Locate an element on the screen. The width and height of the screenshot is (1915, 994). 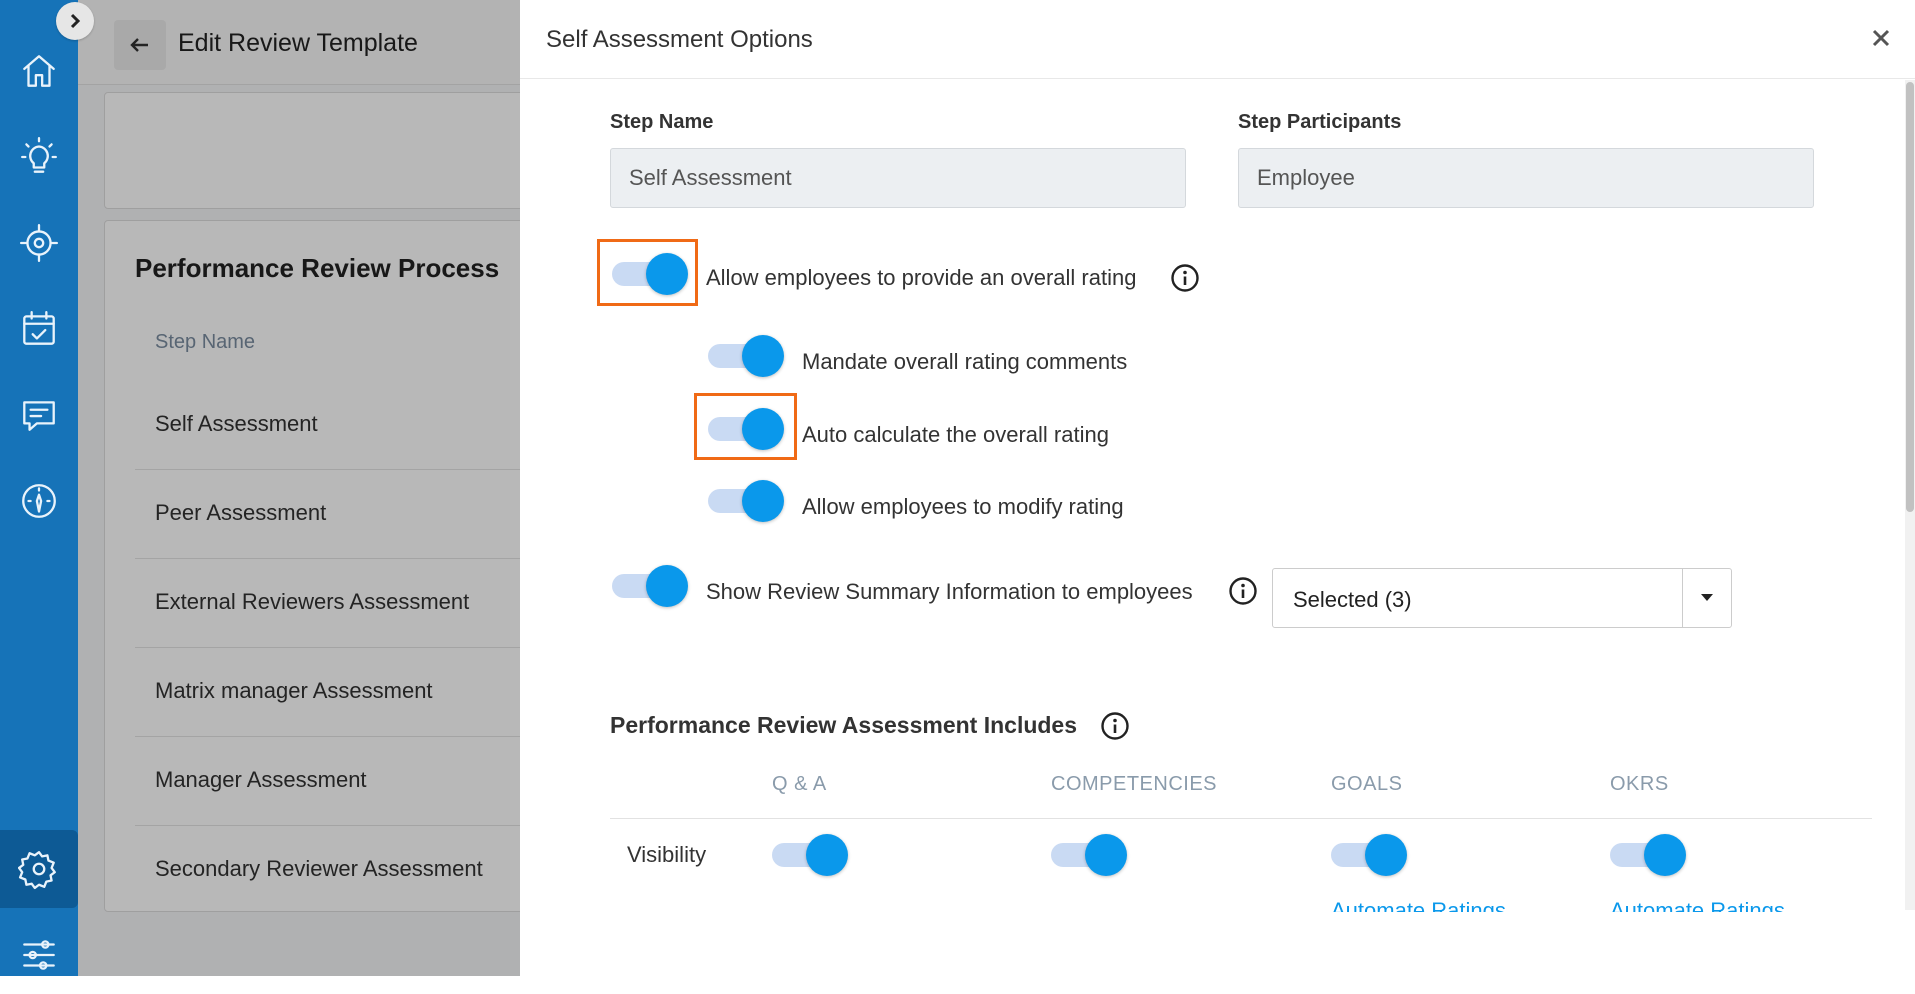
nav-goals is located at coordinates (39, 243).